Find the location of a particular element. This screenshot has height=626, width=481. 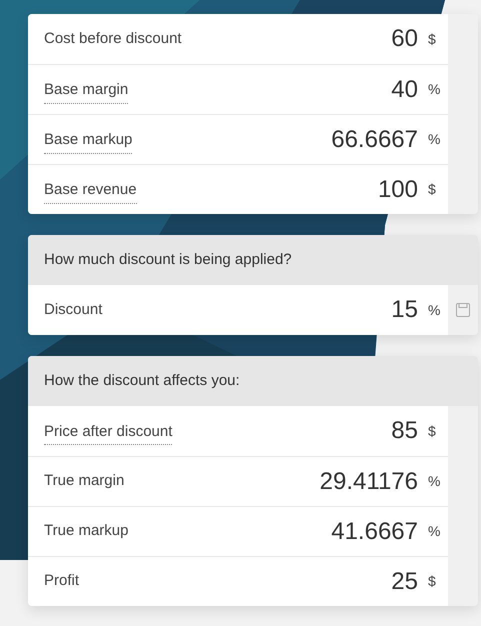

field-label: Base markup is located at coordinates (88, 141).